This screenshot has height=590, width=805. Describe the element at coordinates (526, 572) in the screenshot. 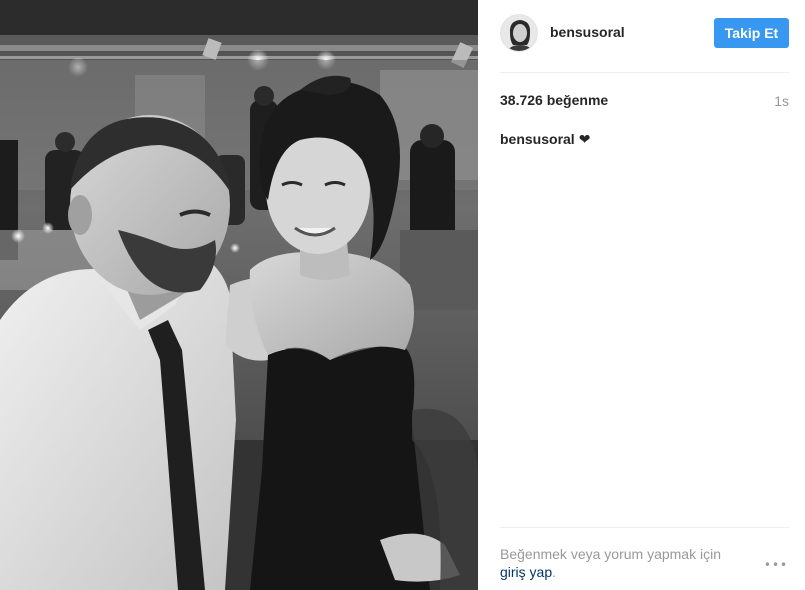

I see `login-link: giriş yap` at that location.